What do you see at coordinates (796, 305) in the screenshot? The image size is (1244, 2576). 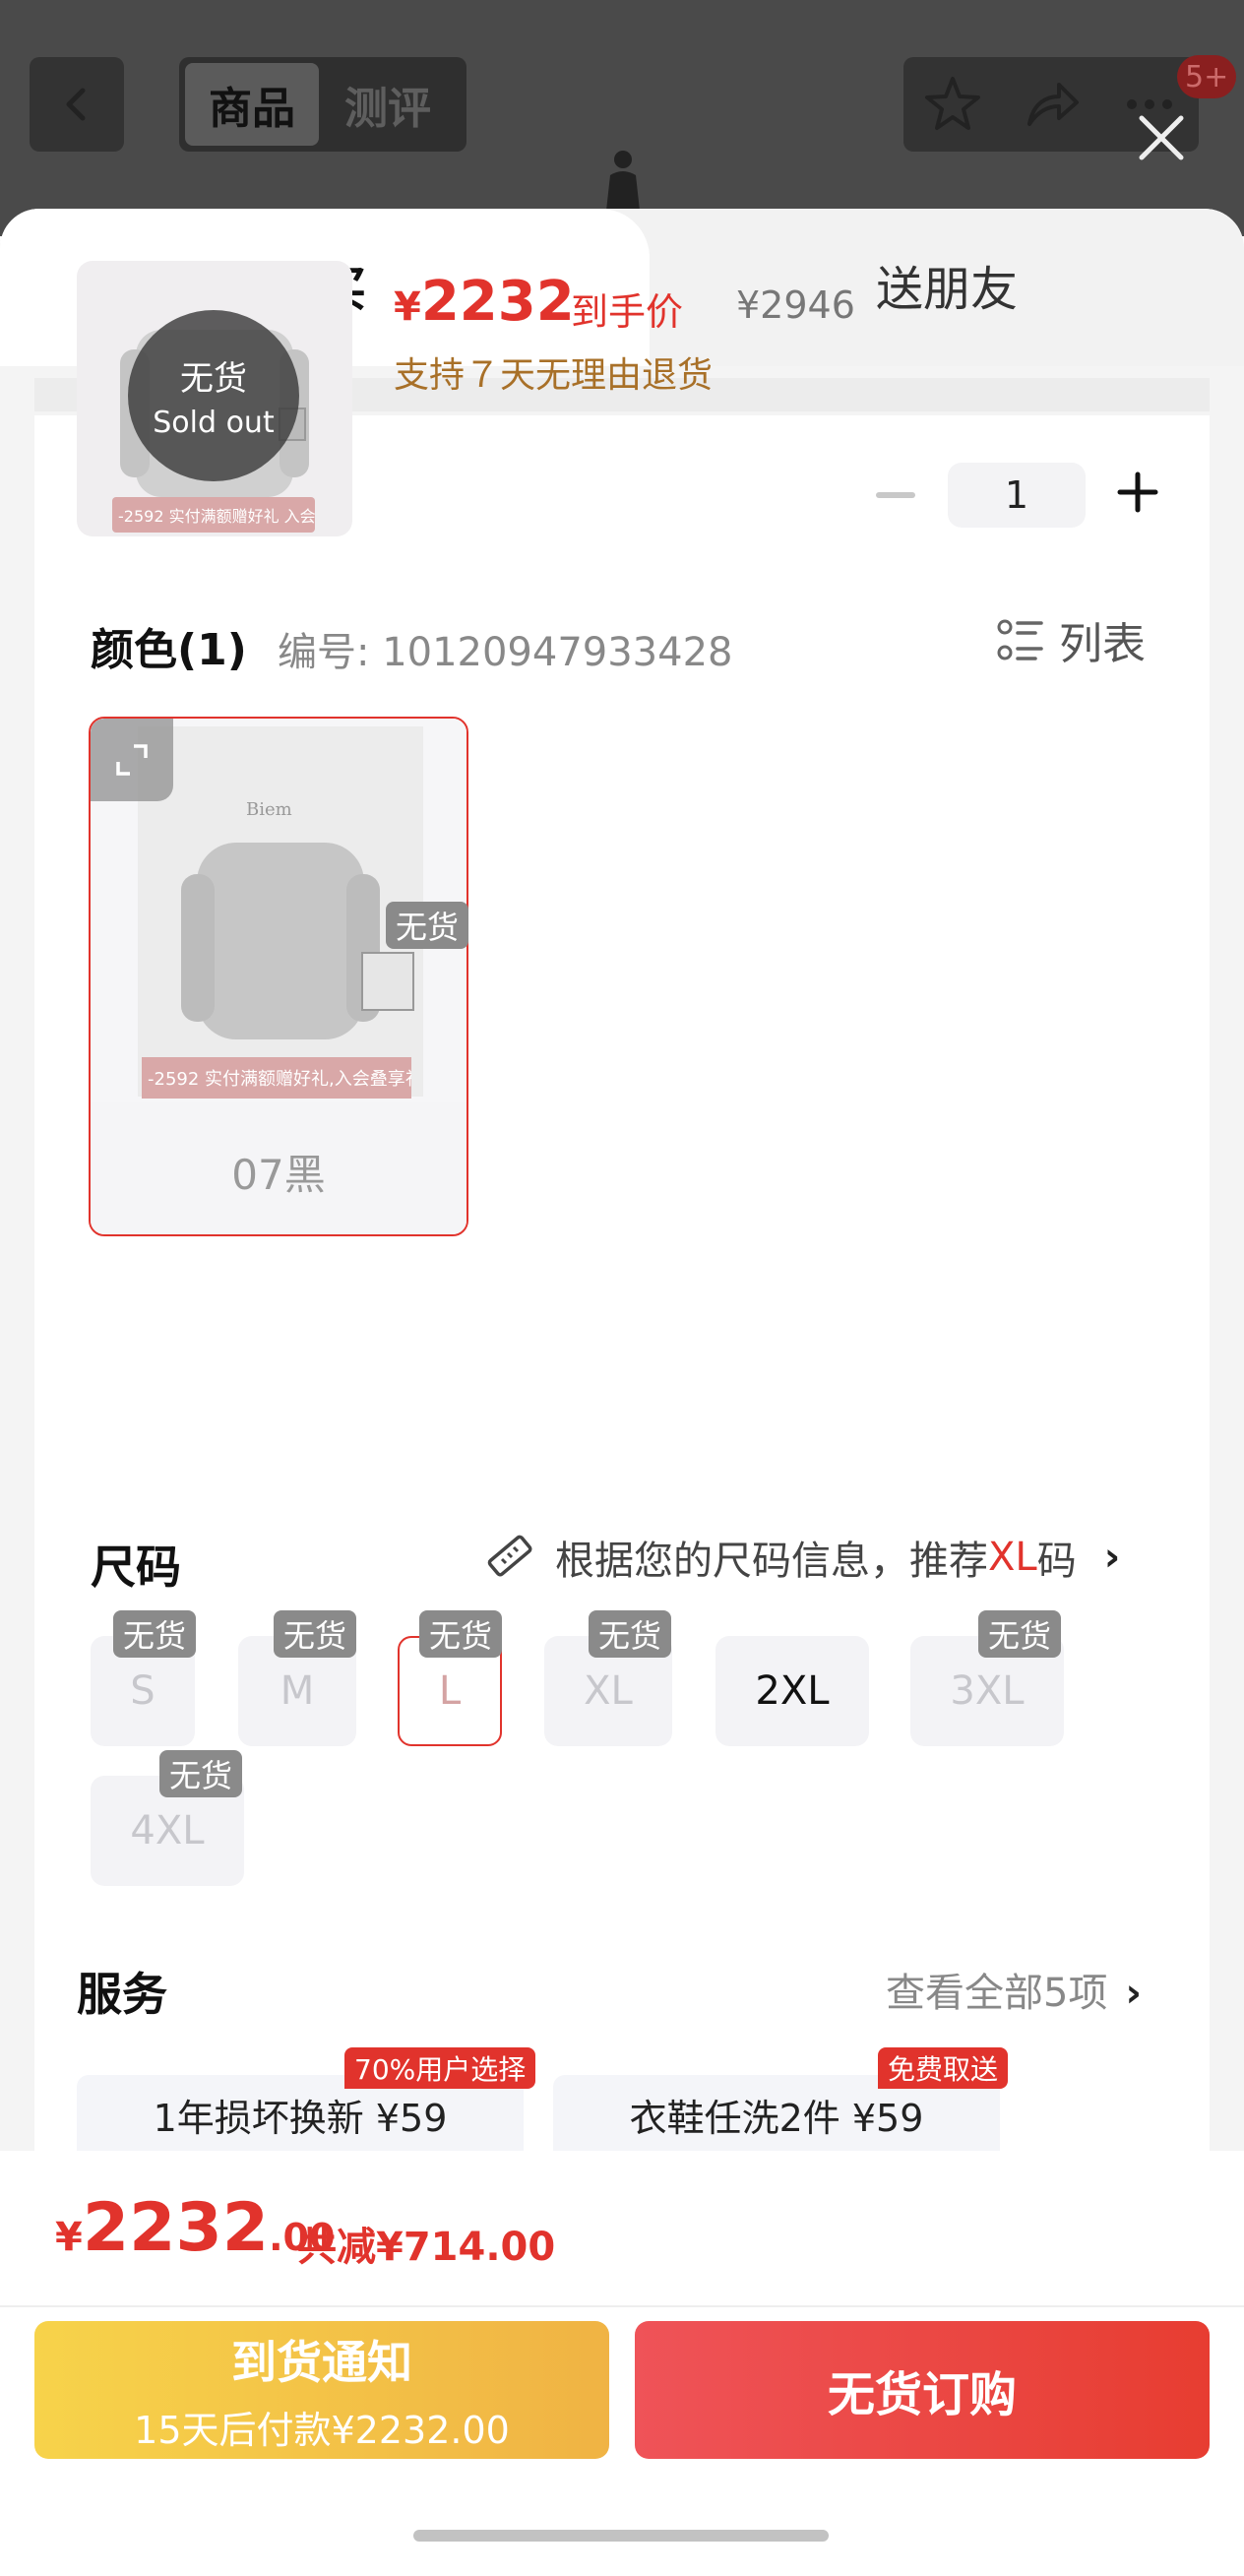 I see `original-price: ¥2946` at bounding box center [796, 305].